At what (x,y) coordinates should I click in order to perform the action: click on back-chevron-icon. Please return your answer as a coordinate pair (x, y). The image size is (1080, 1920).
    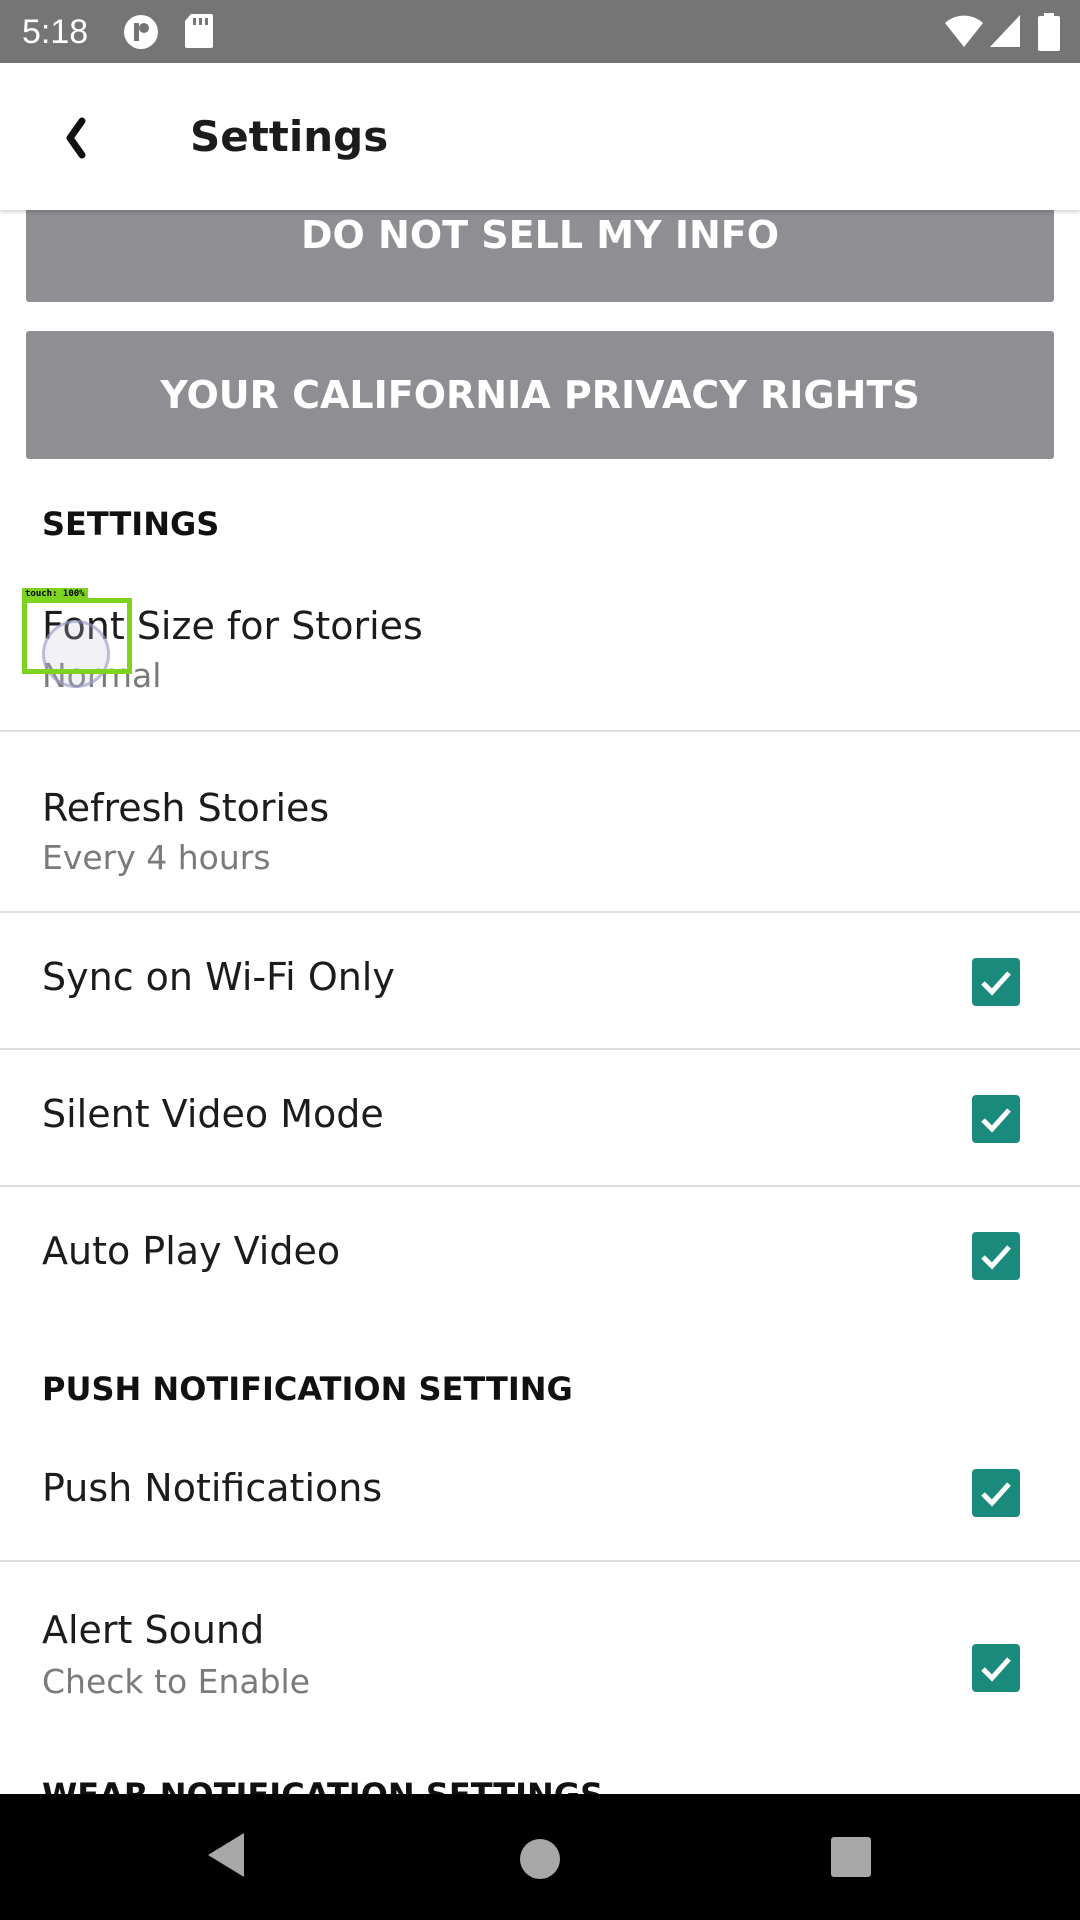
    Looking at the image, I should click on (85, 147).